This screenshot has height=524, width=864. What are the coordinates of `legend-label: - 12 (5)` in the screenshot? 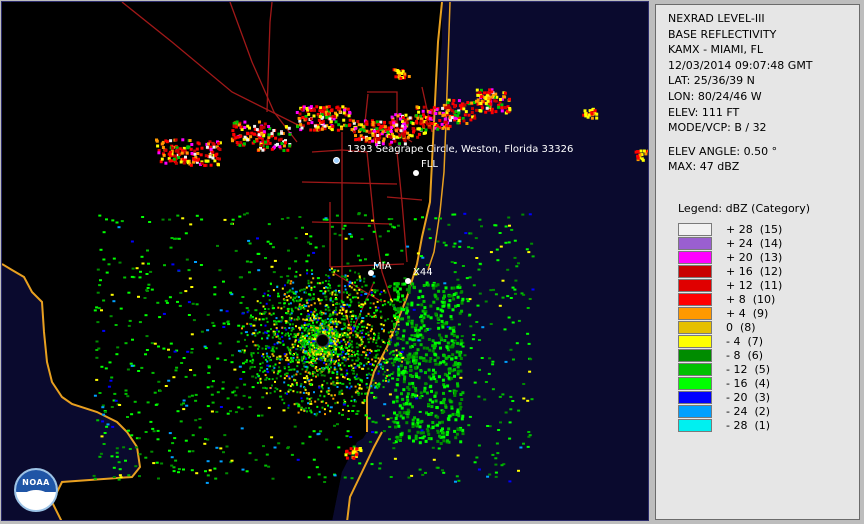 It's located at (748, 369).